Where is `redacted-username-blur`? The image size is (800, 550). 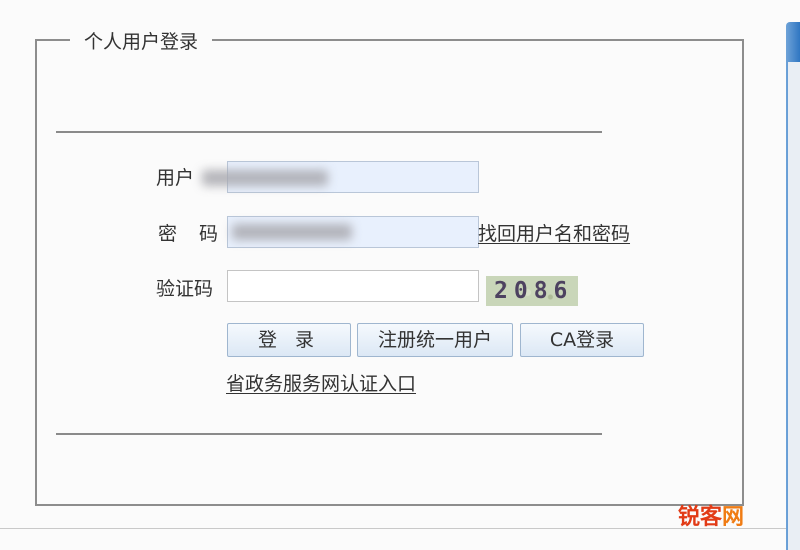 redacted-username-blur is located at coordinates (265, 178).